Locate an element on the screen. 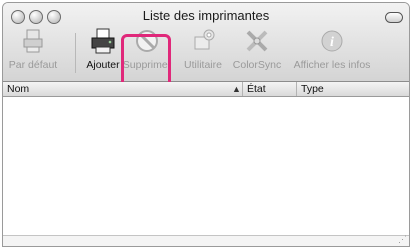  add-button: Ajouter is located at coordinates (103, 49).